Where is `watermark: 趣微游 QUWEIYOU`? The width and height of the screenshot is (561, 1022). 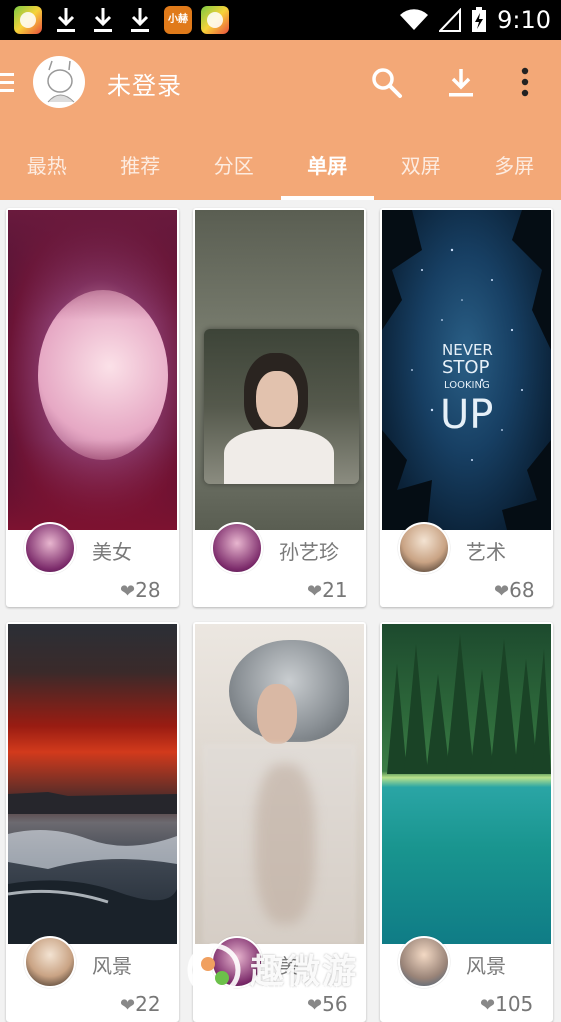
watermark: 趣微游 QUWEIYOU is located at coordinates (286, 969).